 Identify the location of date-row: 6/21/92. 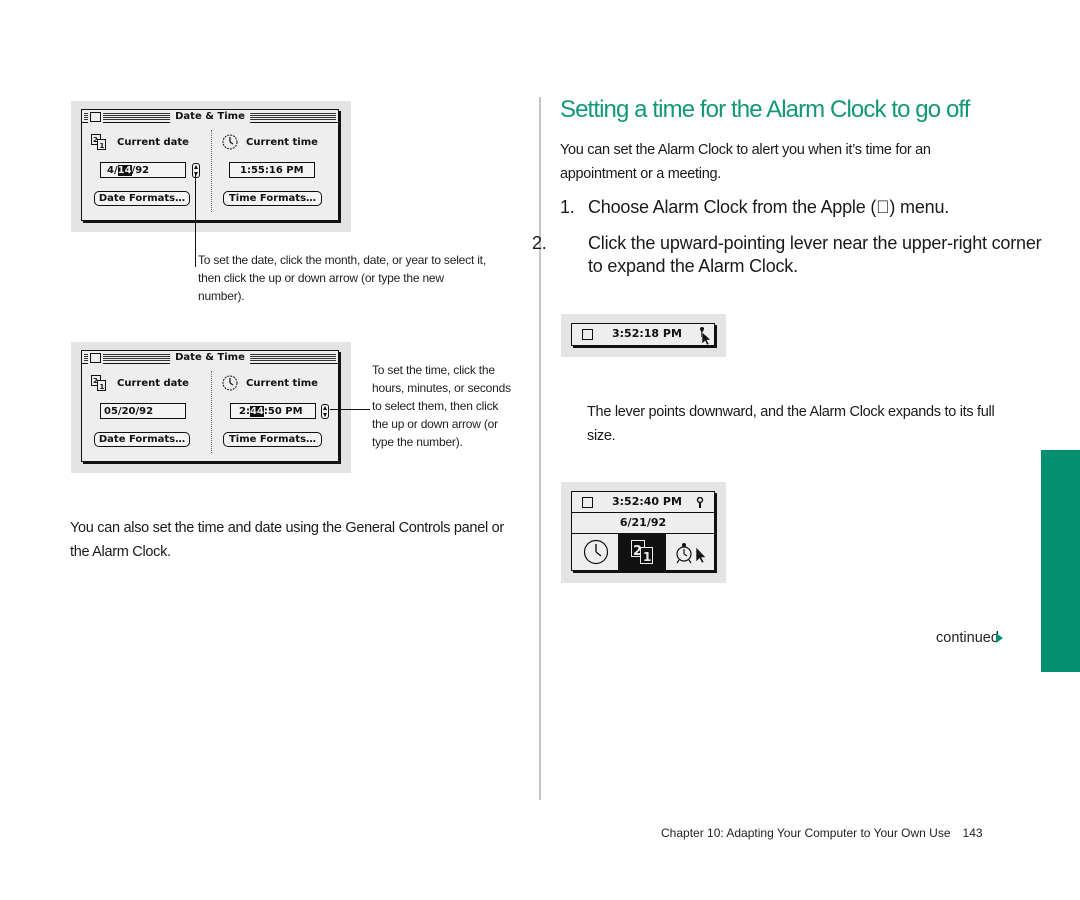
(643, 523).